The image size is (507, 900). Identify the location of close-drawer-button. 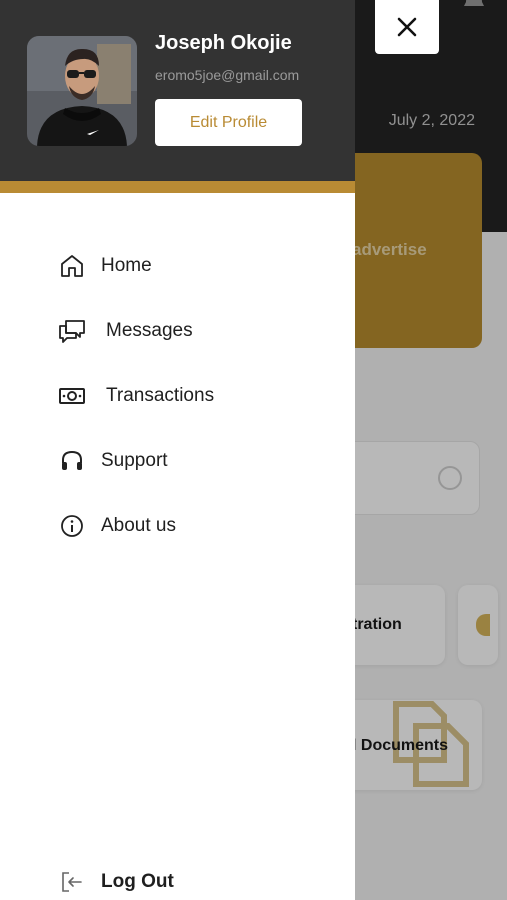
(407, 27).